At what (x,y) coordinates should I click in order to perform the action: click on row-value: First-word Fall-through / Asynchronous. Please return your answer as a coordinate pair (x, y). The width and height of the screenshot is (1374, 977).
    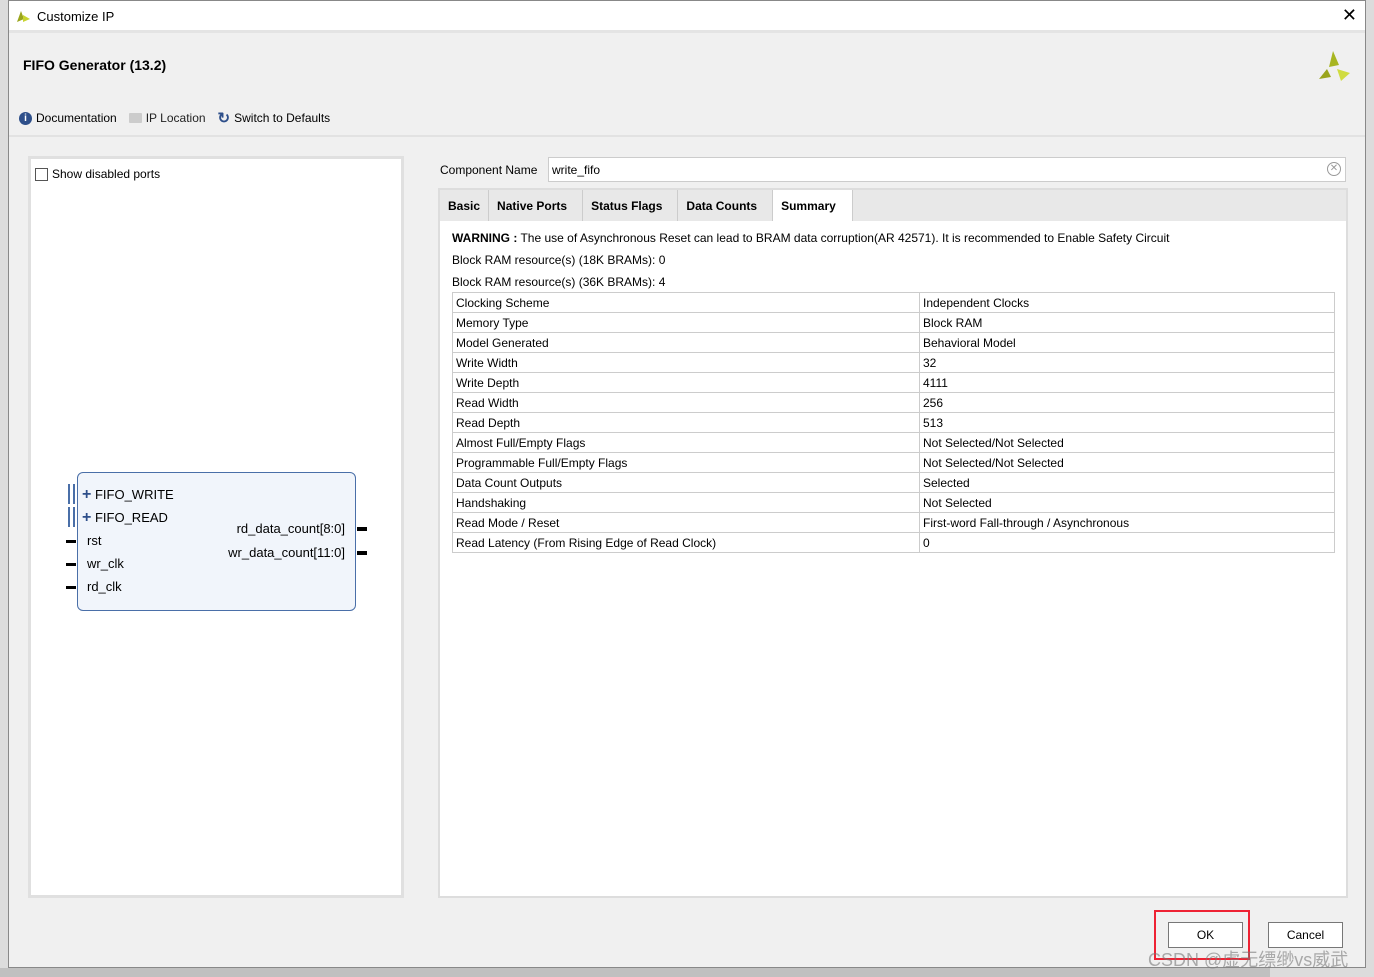
    Looking at the image, I should click on (1127, 522).